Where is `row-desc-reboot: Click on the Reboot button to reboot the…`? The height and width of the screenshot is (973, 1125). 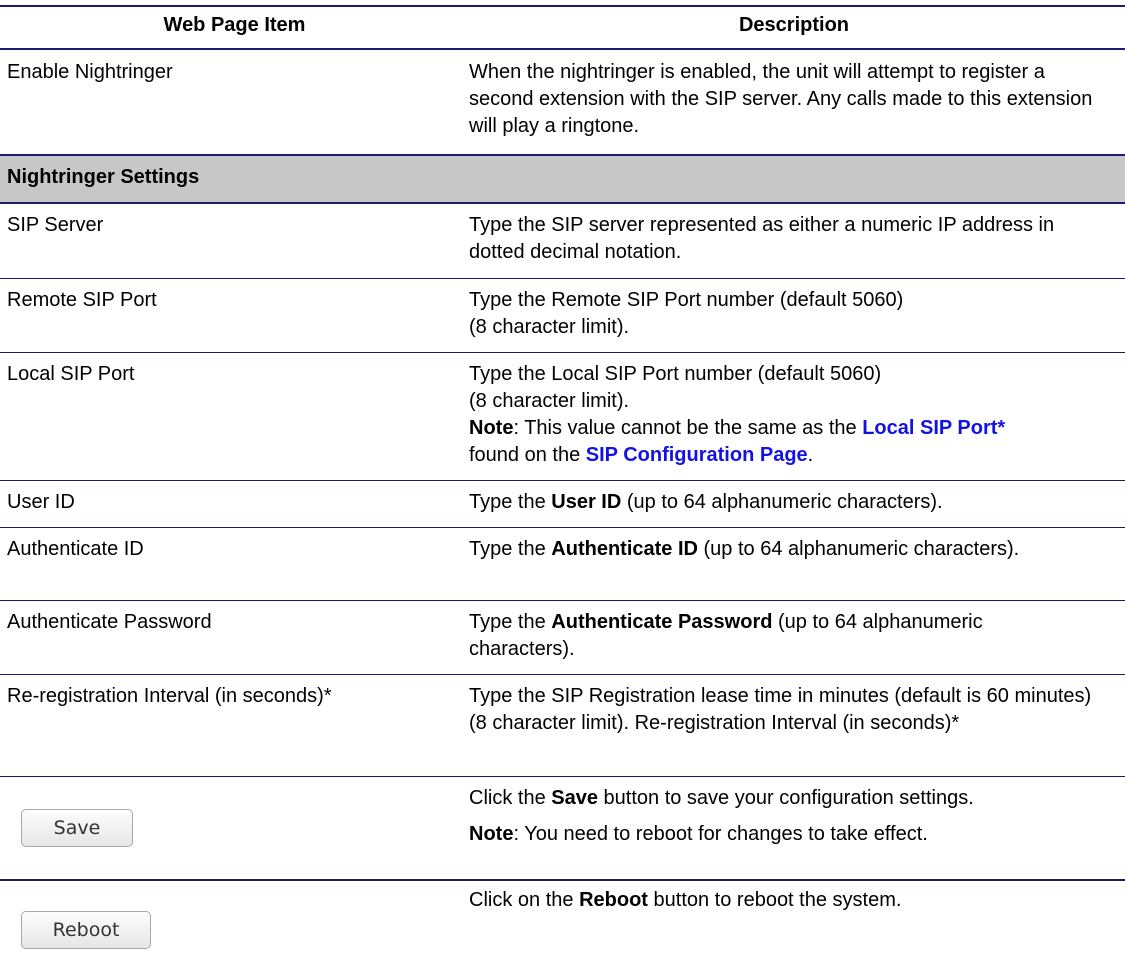 row-desc-reboot: Click on the Reboot button to reboot the… is located at coordinates (794, 900).